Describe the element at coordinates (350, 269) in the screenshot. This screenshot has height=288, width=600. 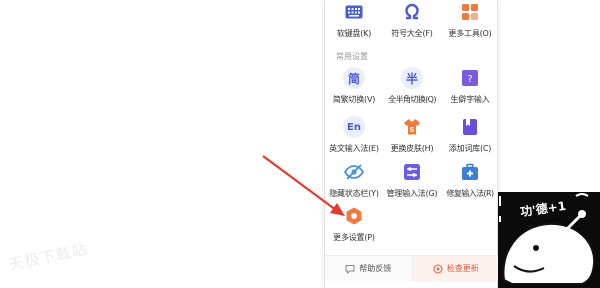
I see `chat-icon` at that location.